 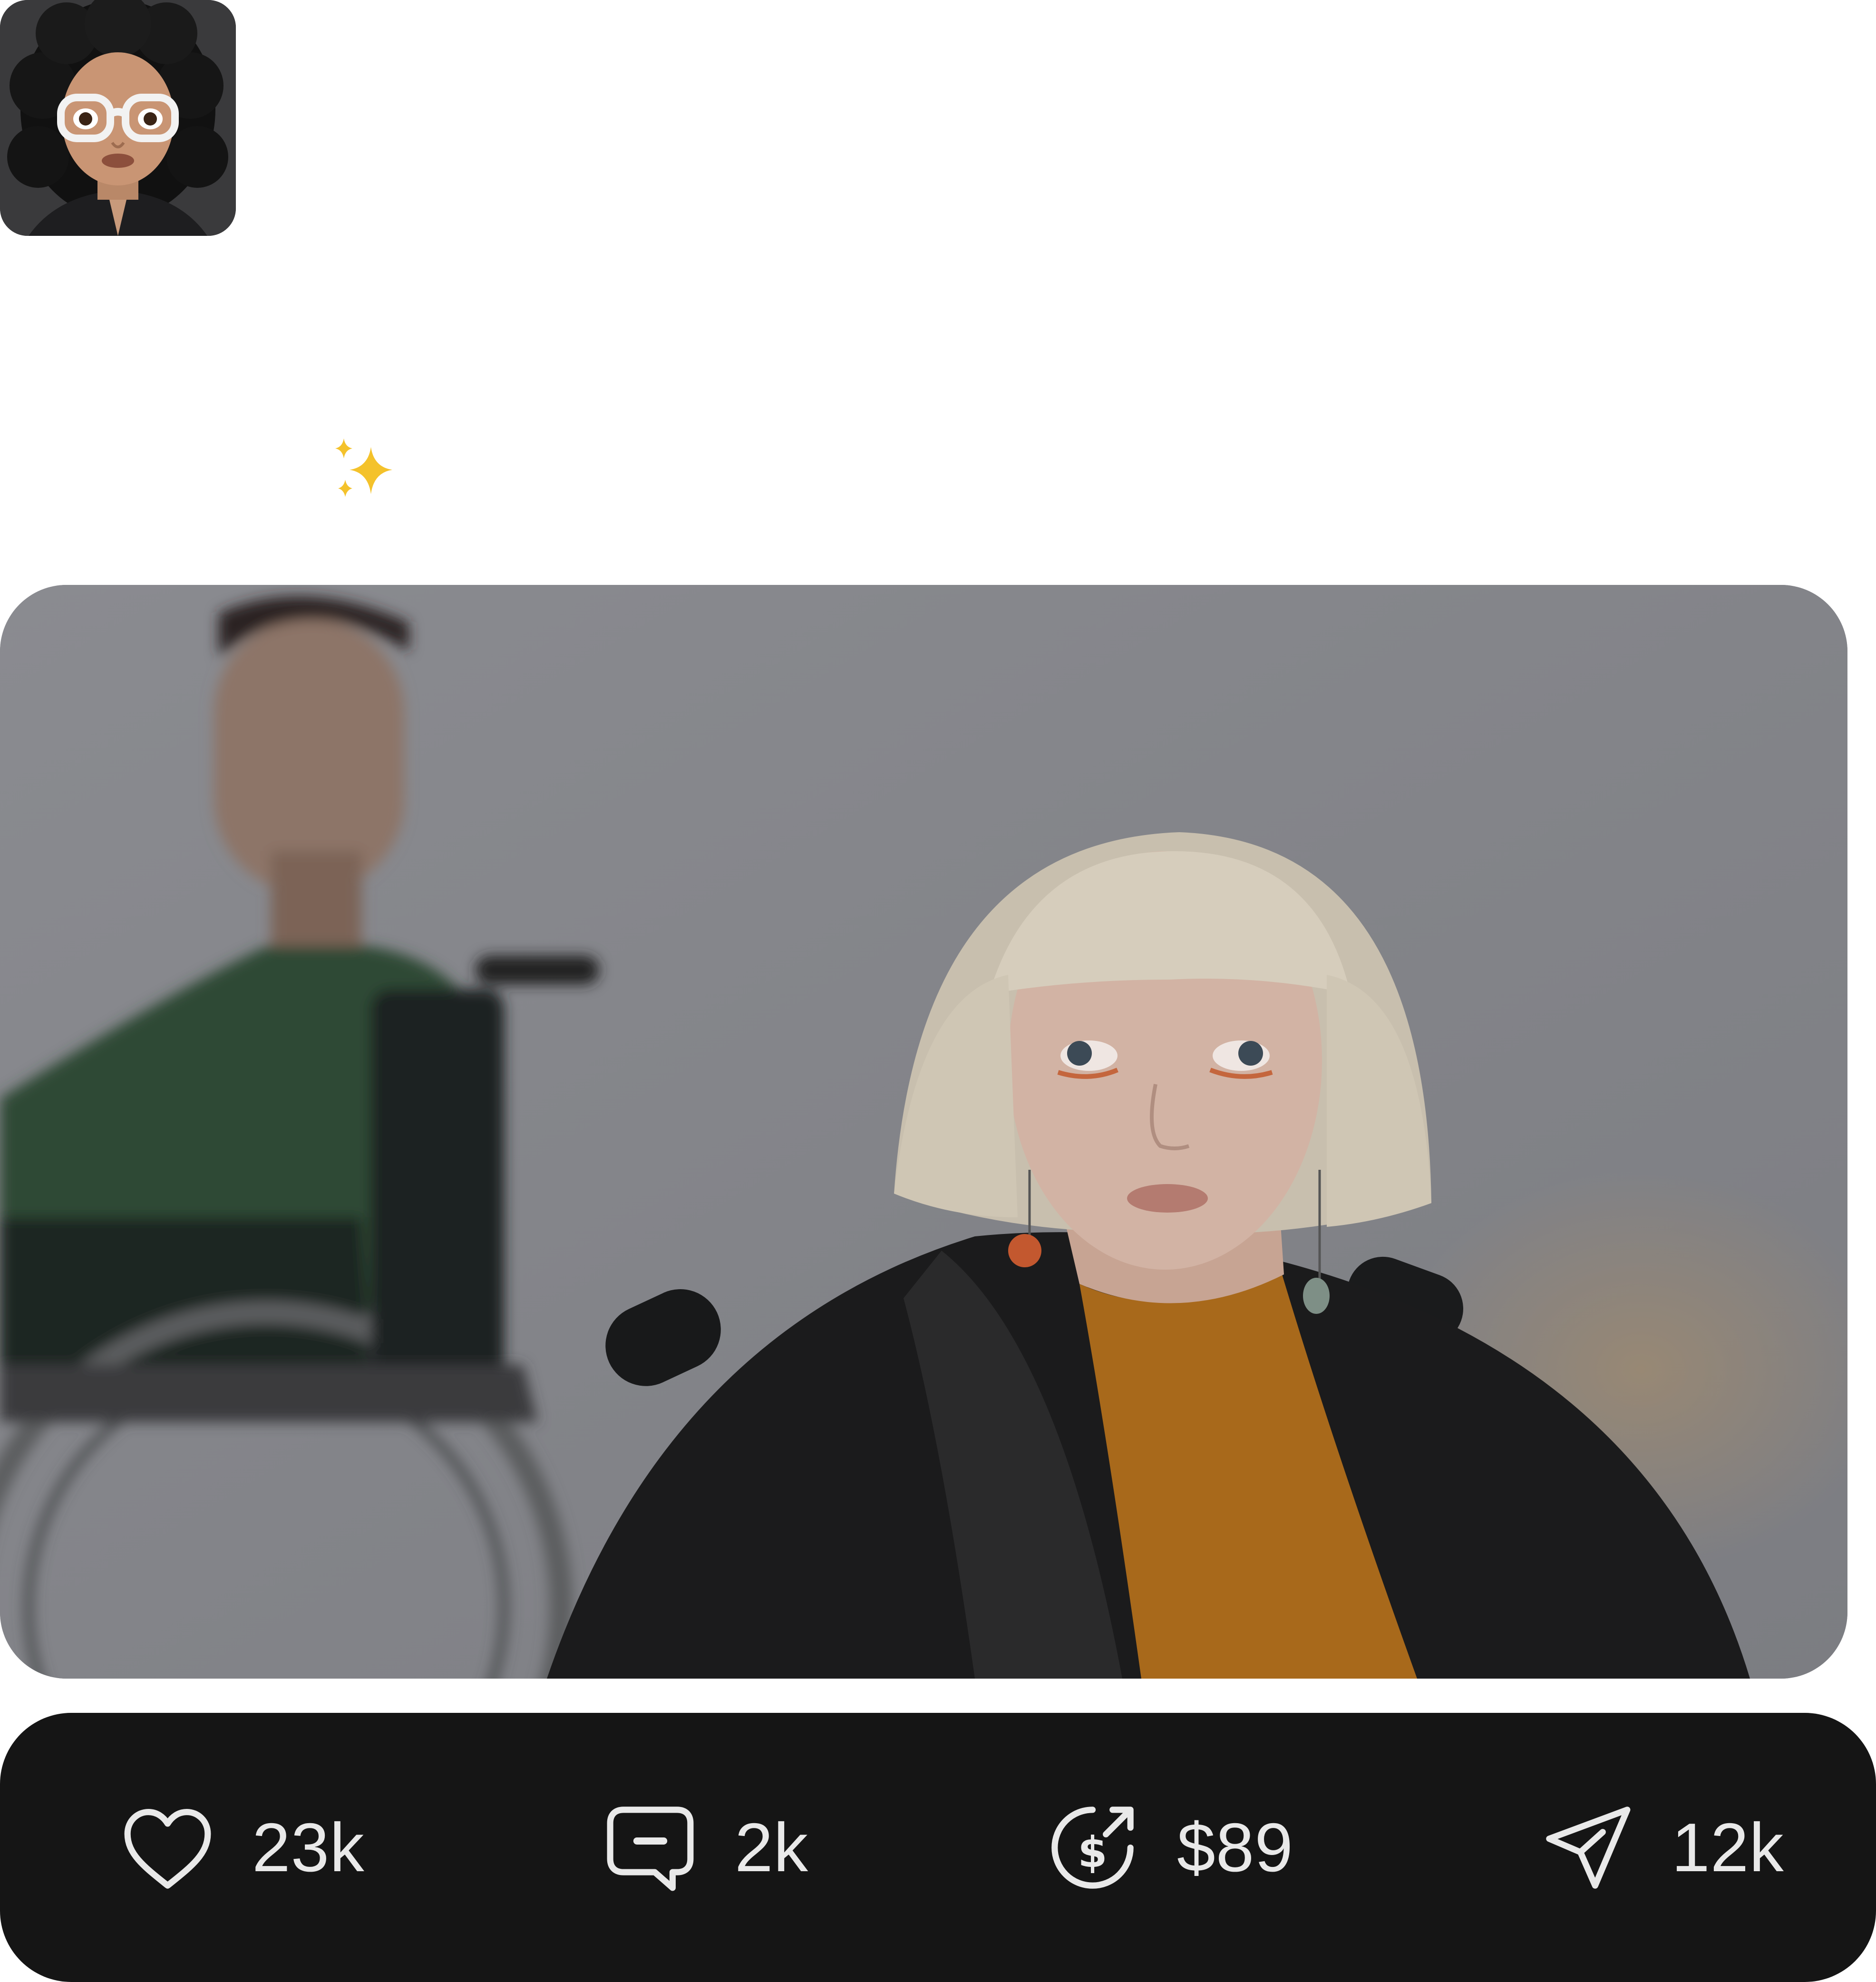 What do you see at coordinates (1166, 1847) in the screenshot?
I see `tip-button: $ $89` at bounding box center [1166, 1847].